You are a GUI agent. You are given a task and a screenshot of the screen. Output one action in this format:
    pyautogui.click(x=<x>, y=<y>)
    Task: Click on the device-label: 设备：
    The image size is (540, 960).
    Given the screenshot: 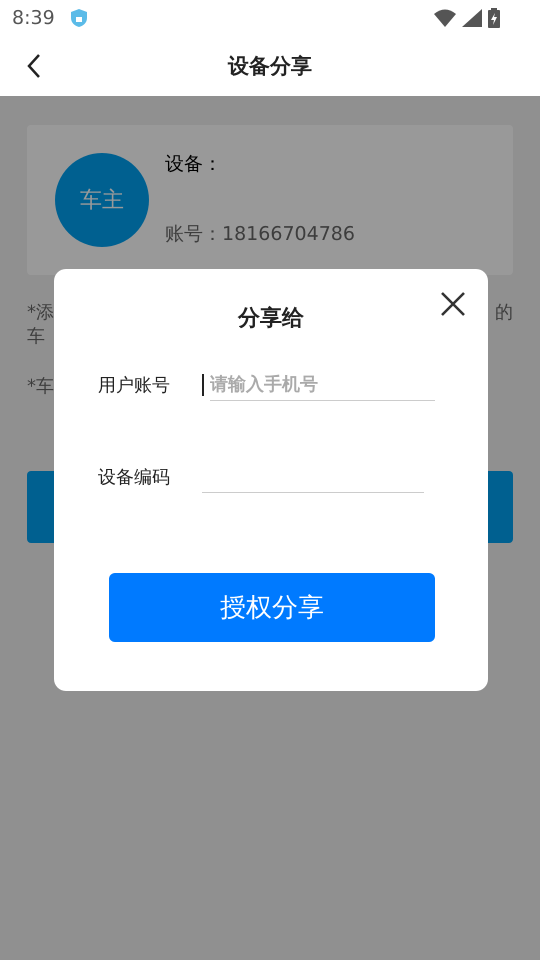 What is the action you would take?
    pyautogui.click(x=194, y=164)
    